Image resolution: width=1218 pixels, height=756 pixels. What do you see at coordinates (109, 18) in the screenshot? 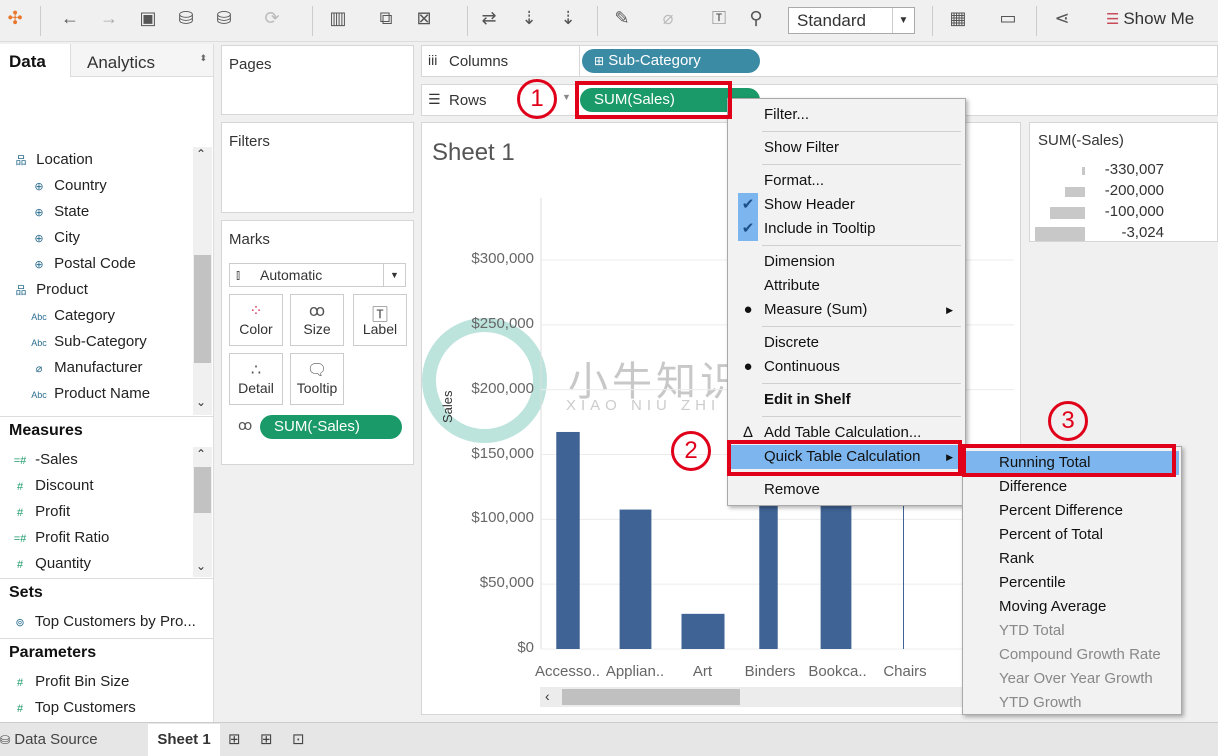
I see `redo-icon: →` at bounding box center [109, 18].